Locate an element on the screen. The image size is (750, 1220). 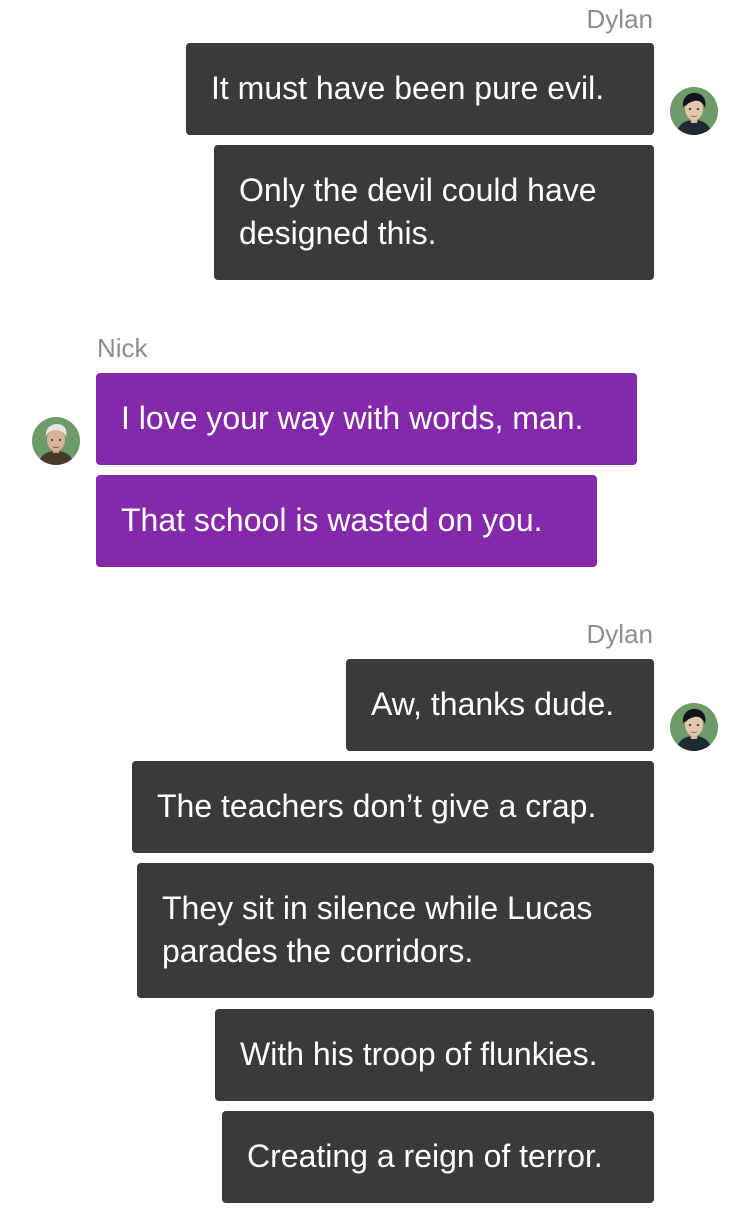
message-bubble: Only the devil could have designed this. is located at coordinates (434, 212).